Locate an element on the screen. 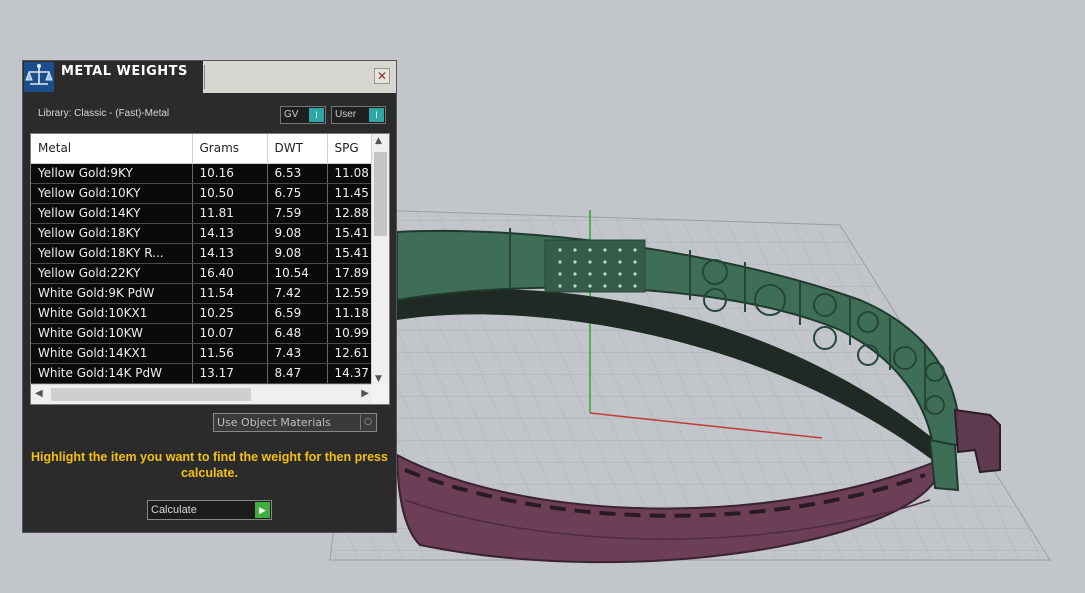 This screenshot has width=1085, height=593. library-label: Library: Classic - (Fast)-Metal is located at coordinates (104, 113).